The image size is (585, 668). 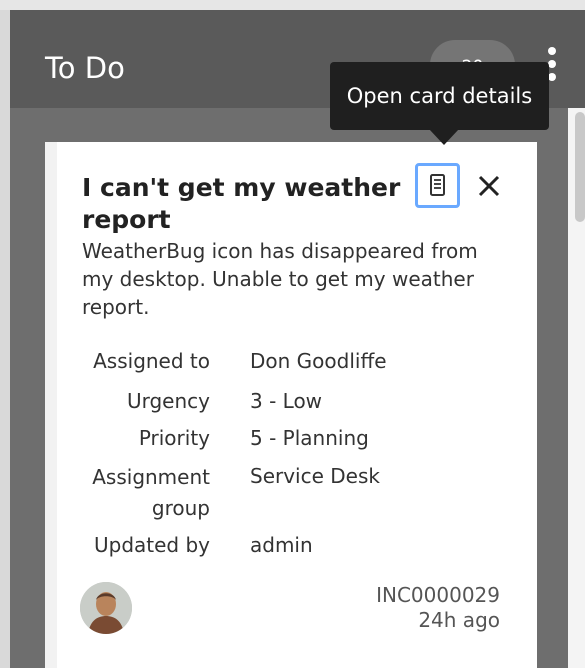 I want to click on field-value-assigned-to: Don Goodliffe, so click(x=318, y=361).